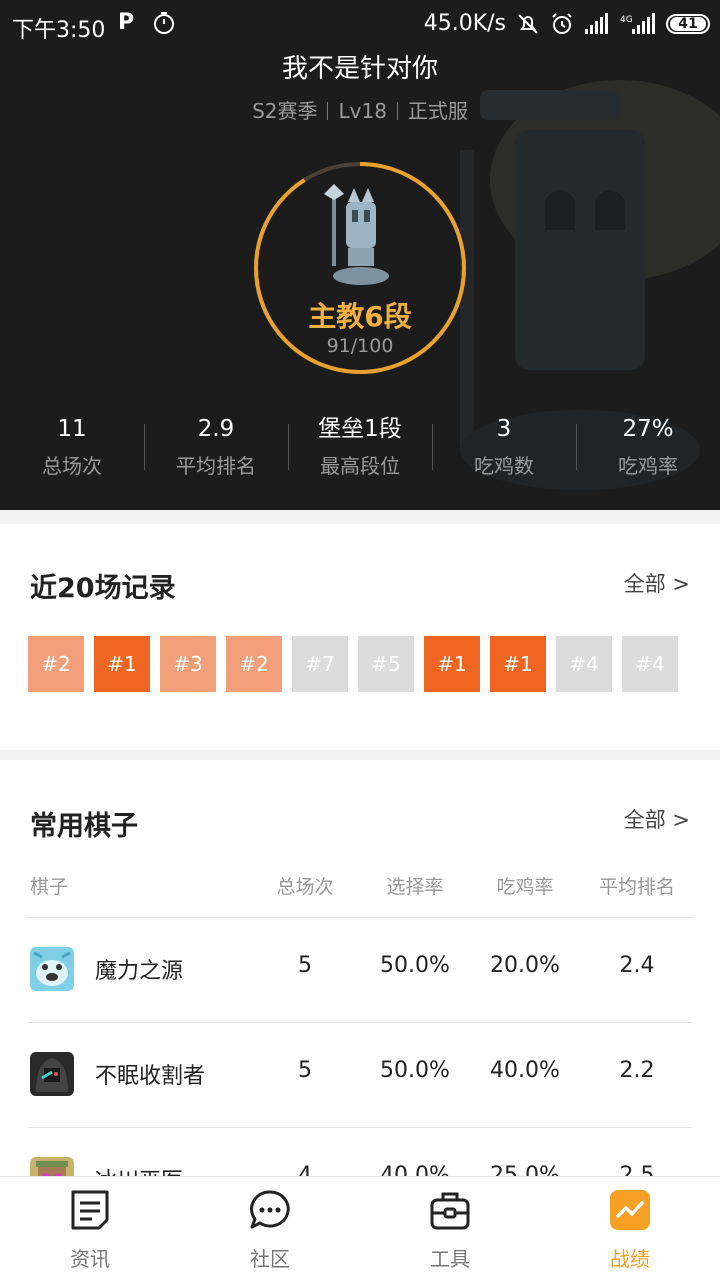  Describe the element at coordinates (648, 466) in the screenshot. I see `stat-label: 吃鸡率` at that location.